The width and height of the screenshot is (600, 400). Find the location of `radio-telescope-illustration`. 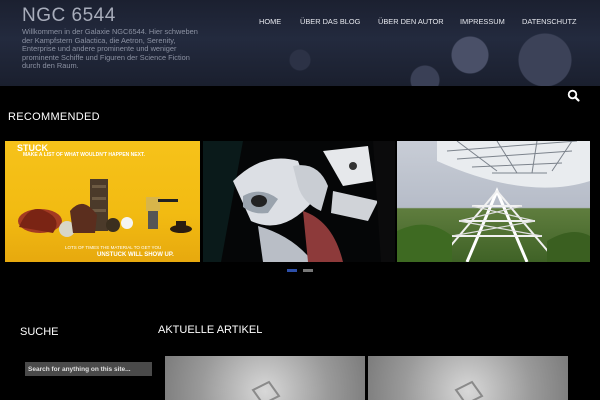

radio-telescope-illustration is located at coordinates (493, 201).